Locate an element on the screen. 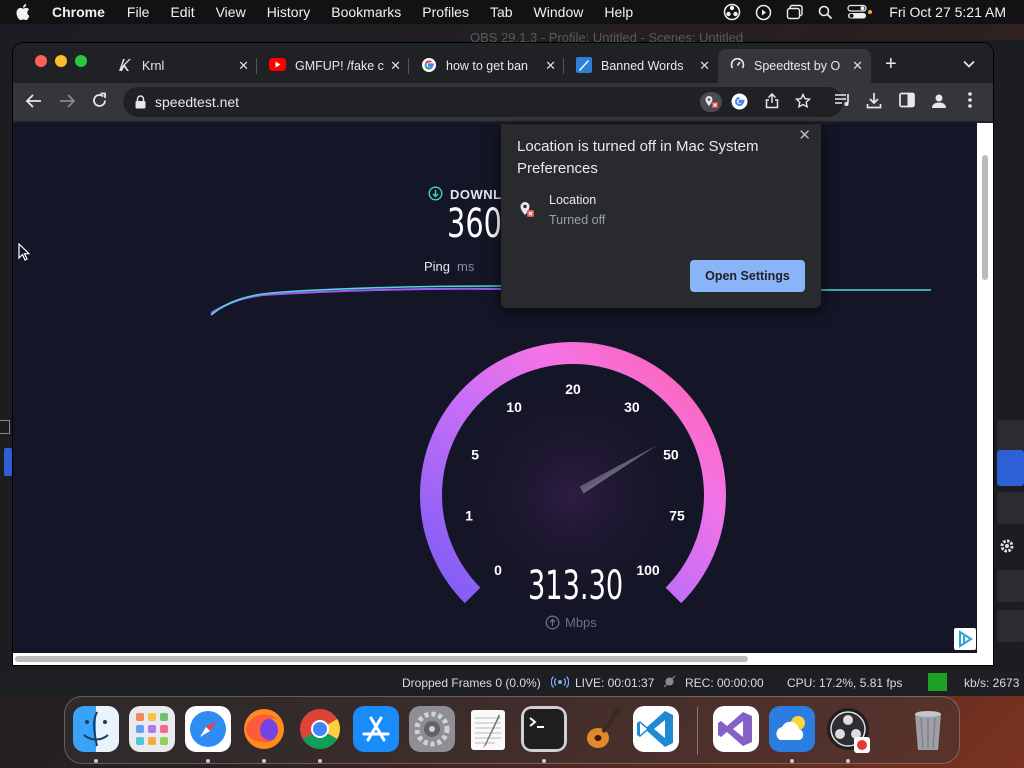 The width and height of the screenshot is (1024, 768). menu-clock: Fri Oct 27 5:21 AM is located at coordinates (947, 12).